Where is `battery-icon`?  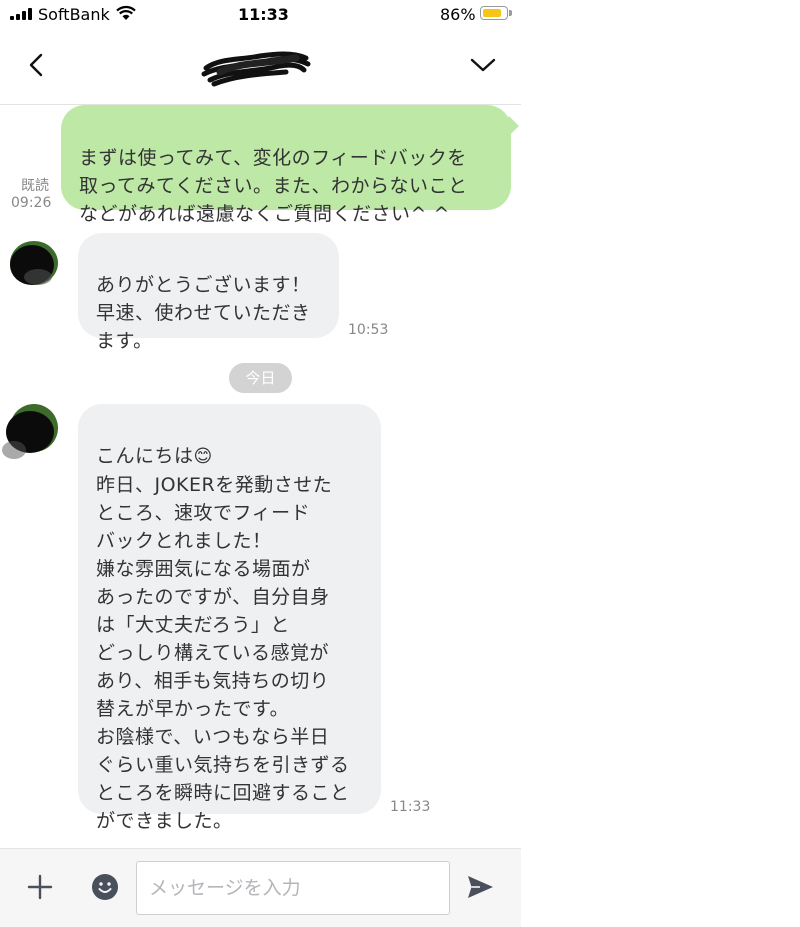 battery-icon is located at coordinates (494, 13).